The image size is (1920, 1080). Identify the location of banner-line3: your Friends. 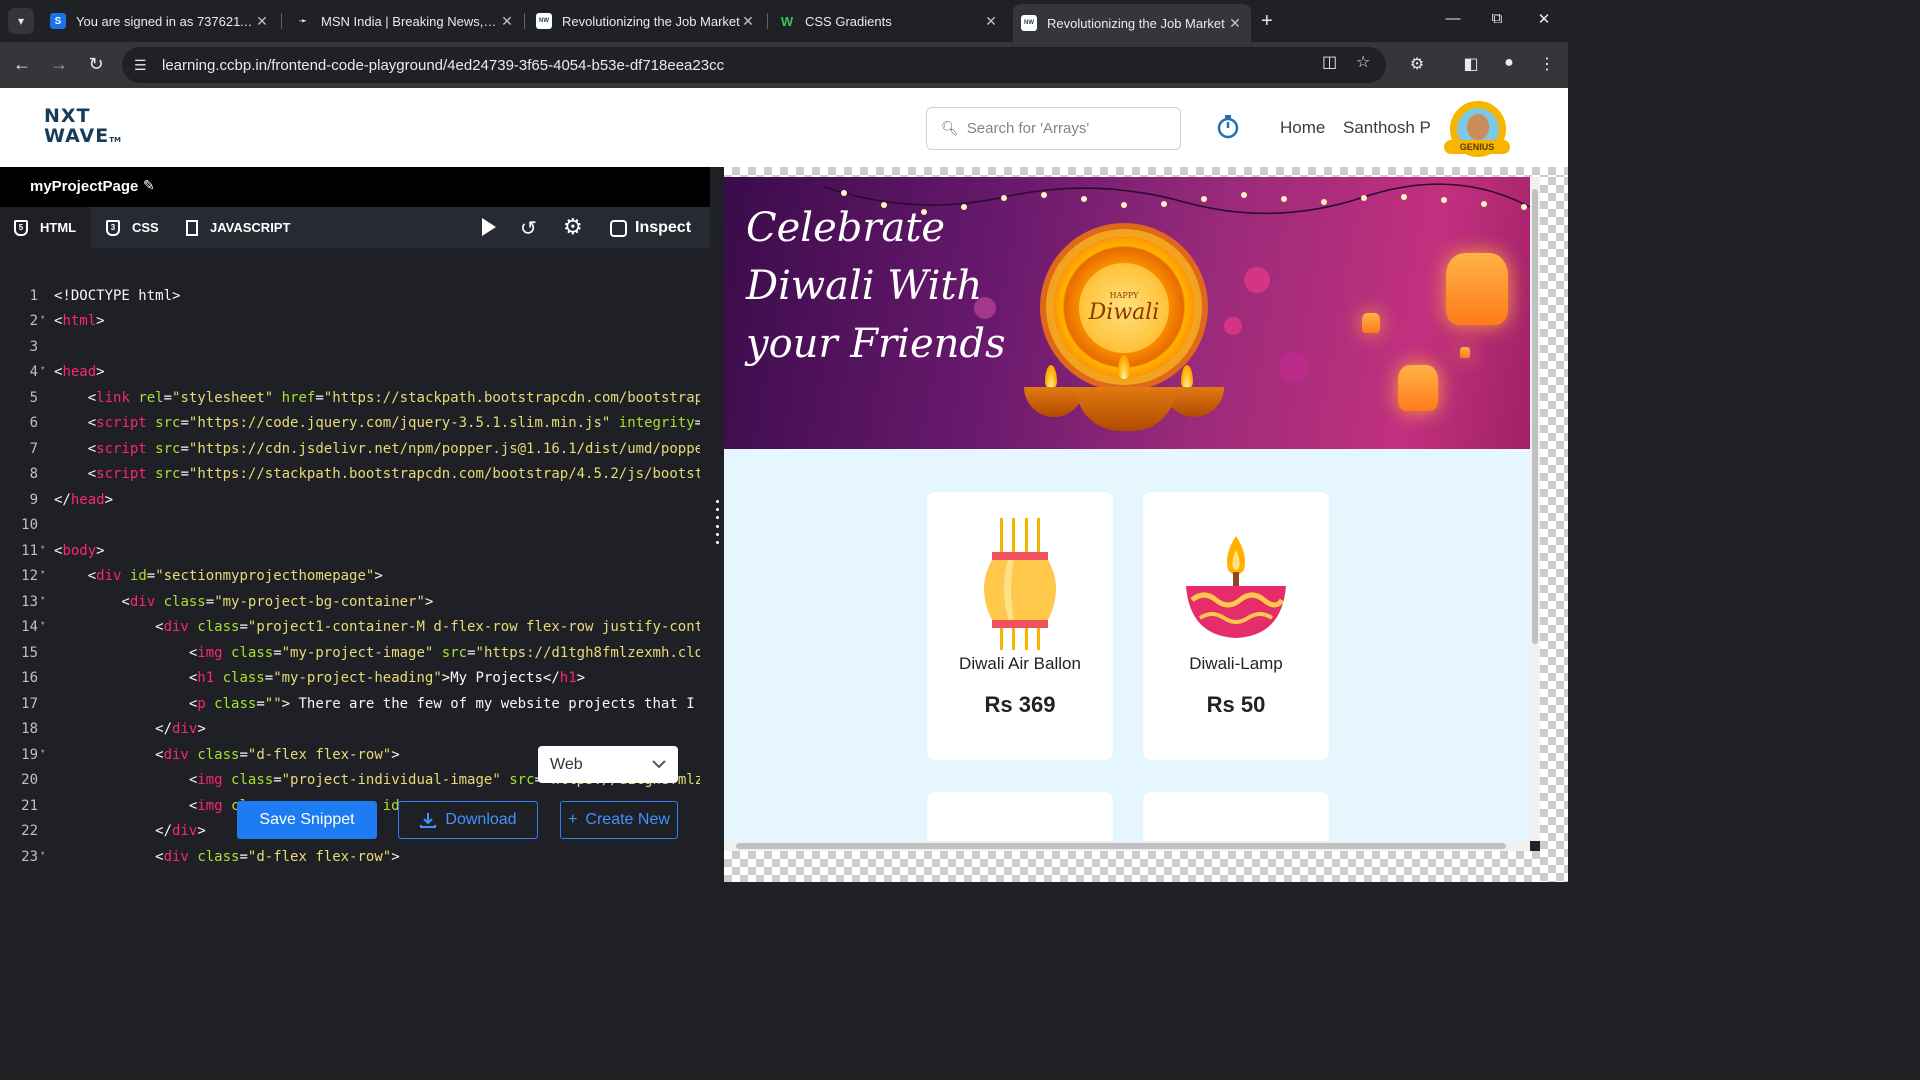
(876, 344).